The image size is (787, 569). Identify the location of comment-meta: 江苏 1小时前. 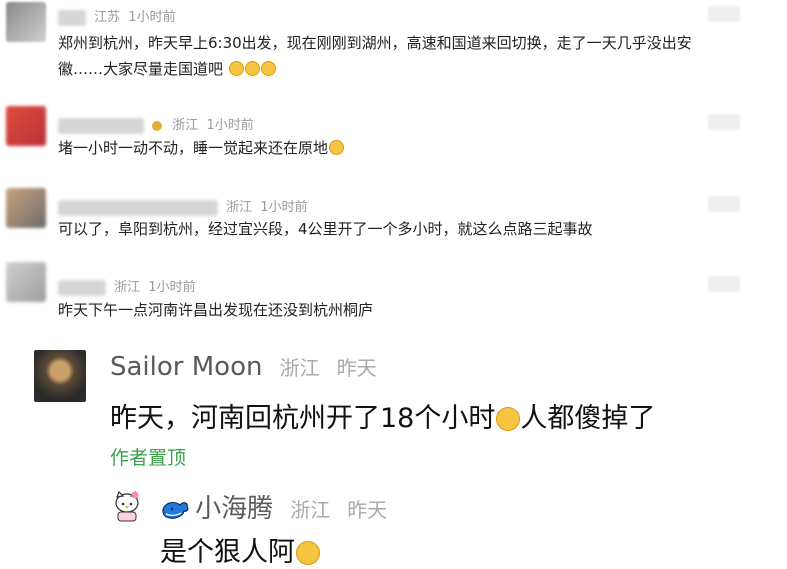
(117, 16).